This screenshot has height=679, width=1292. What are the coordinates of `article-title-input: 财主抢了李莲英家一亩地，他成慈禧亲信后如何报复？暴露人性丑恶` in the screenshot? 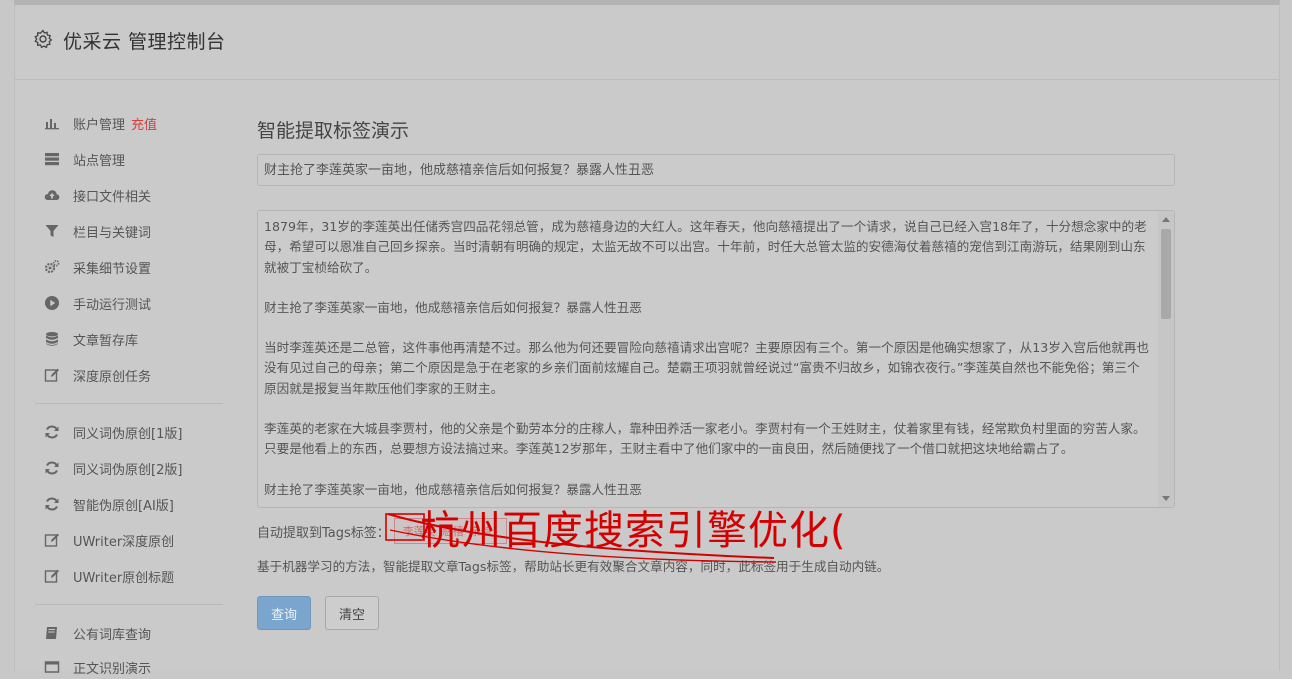 It's located at (716, 170).